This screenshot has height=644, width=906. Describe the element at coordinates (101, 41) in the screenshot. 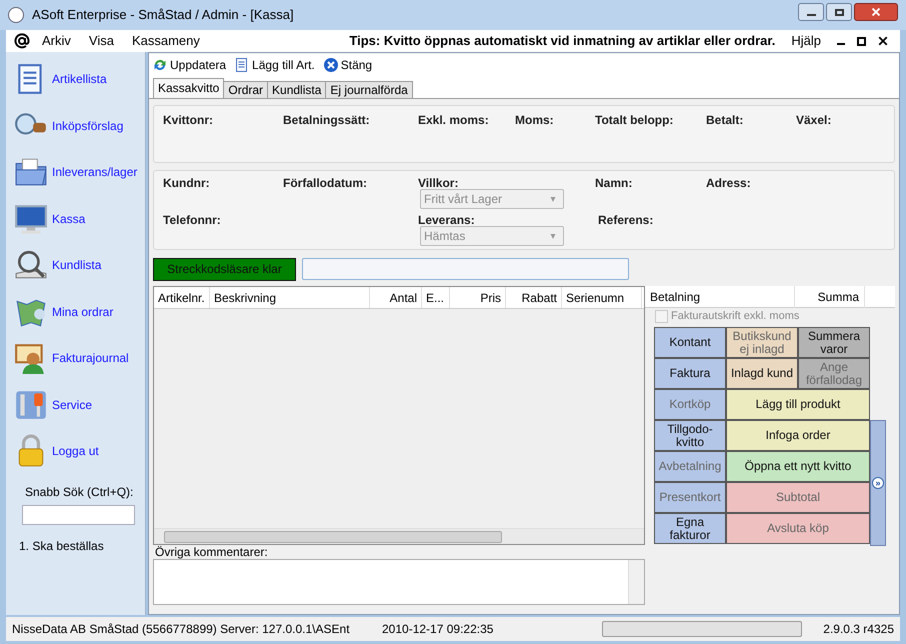

I see `menu-item: Visa` at that location.